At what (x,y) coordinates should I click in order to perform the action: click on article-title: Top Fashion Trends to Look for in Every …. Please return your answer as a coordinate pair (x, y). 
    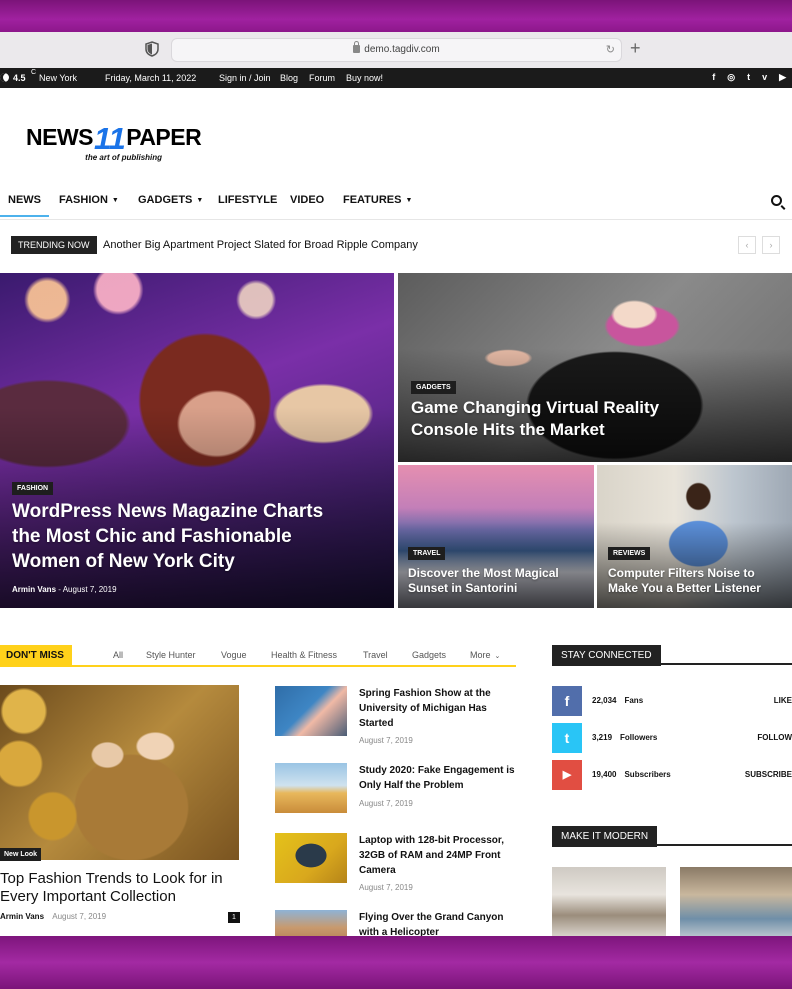
    Looking at the image, I should click on (119, 888).